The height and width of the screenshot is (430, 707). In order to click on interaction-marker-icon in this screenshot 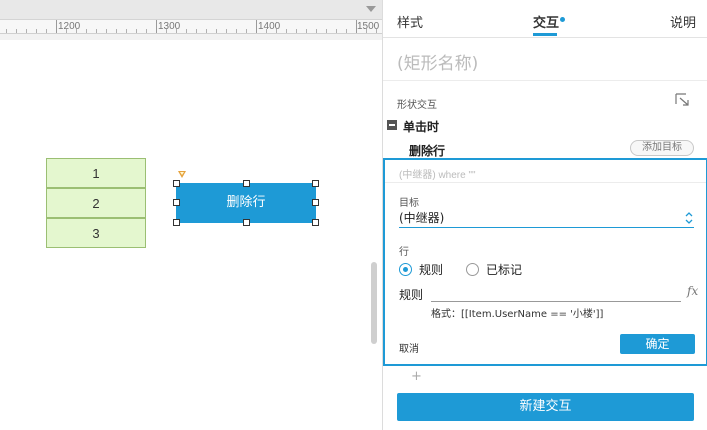, I will do `click(182, 174)`.